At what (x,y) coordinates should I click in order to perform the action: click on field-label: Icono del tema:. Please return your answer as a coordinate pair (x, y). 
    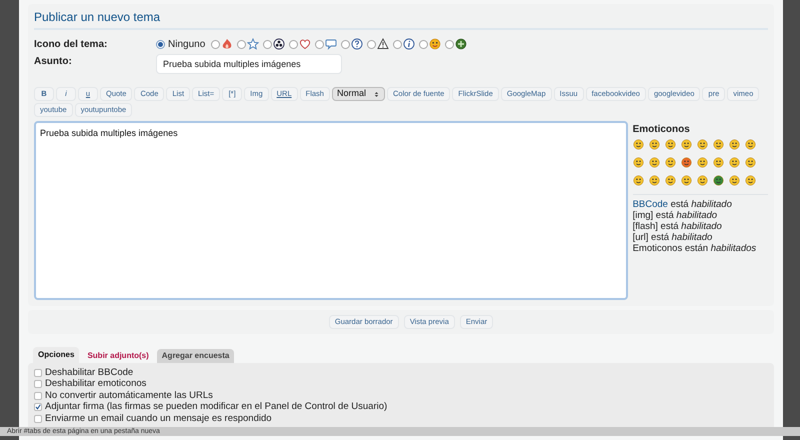
    Looking at the image, I should click on (71, 45).